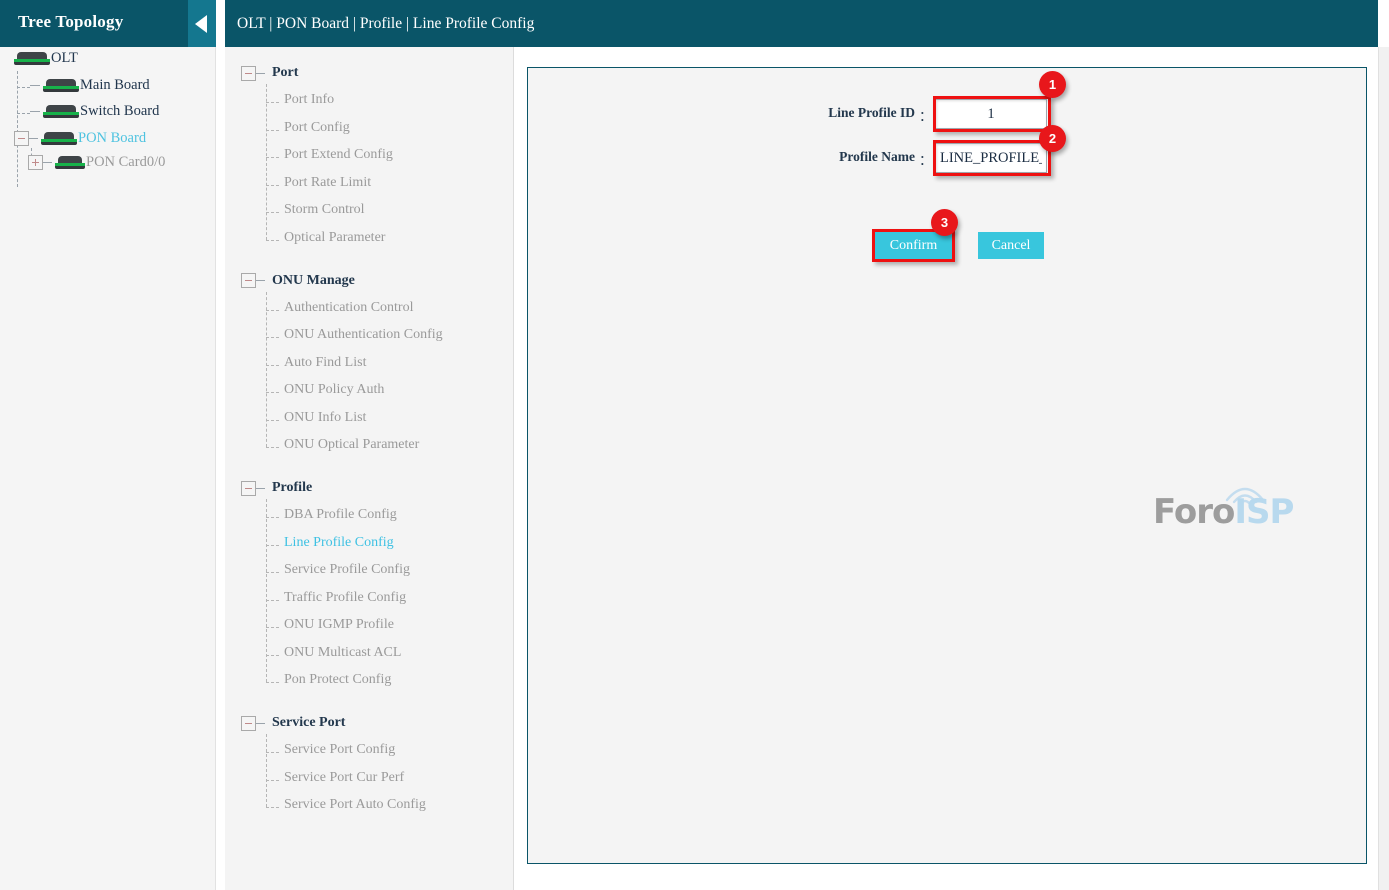  I want to click on annotation-badge-2: 2, so click(1052, 138).